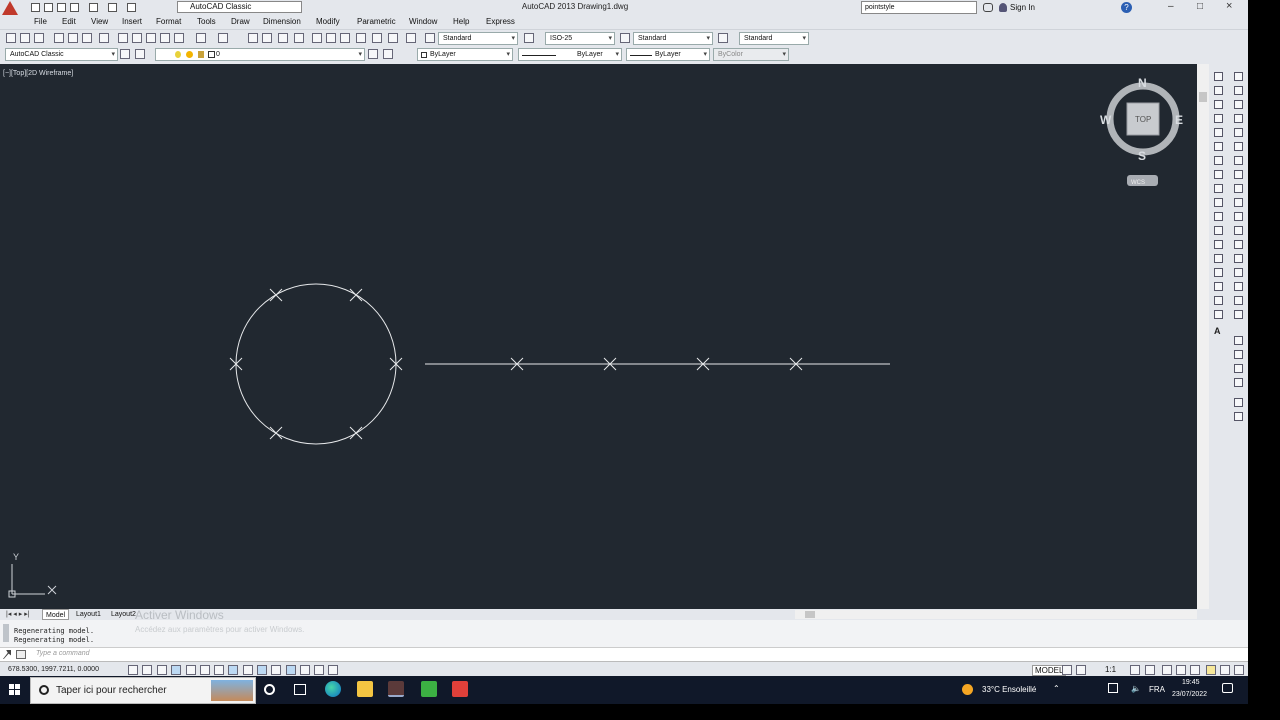 The width and height of the screenshot is (1280, 720). Describe the element at coordinates (317, 38) in the screenshot. I see `properties-icon` at that location.